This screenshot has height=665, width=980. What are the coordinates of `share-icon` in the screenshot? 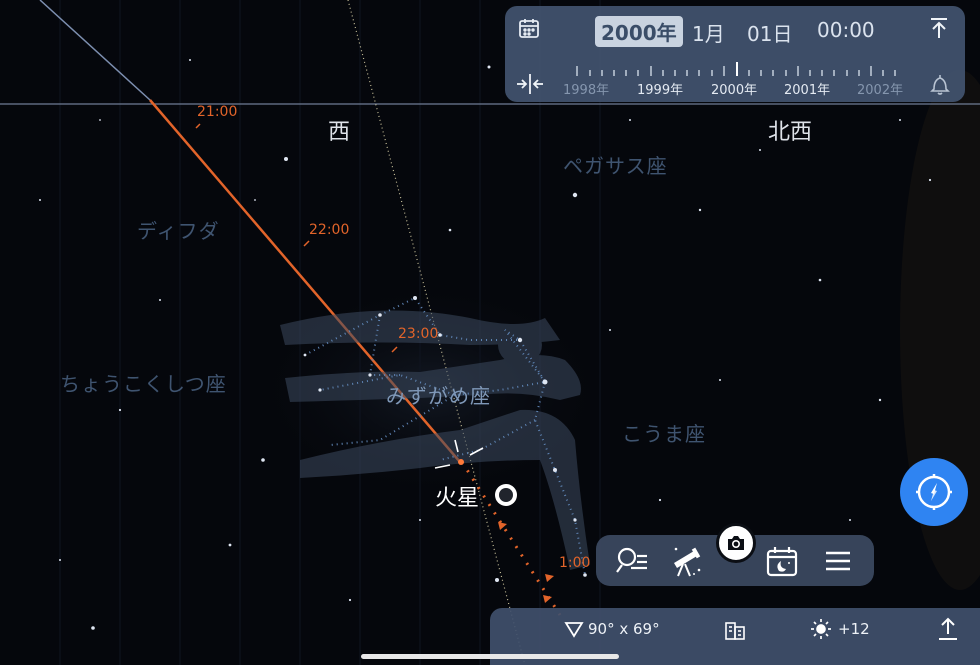 It's located at (948, 631).